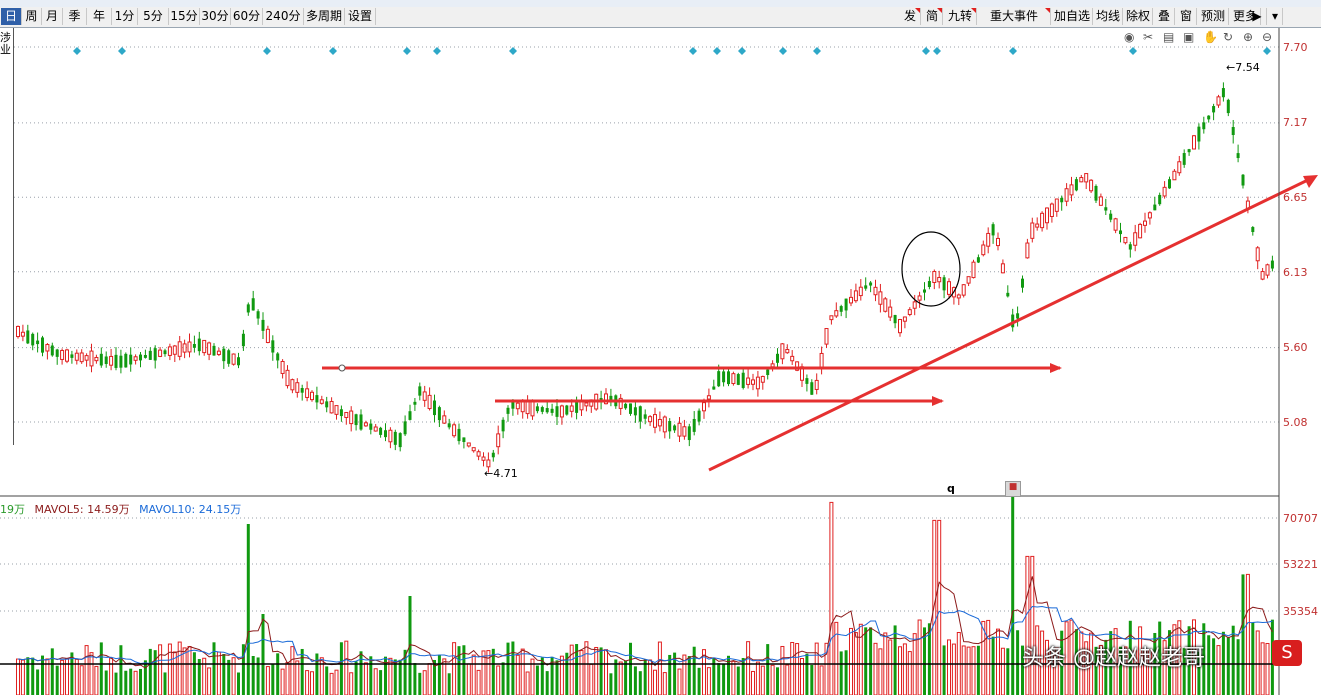 Image resolution: width=1321 pixels, height=695 pixels. What do you see at coordinates (82, 509) in the screenshot?
I see `mavol5-value: MAVOL5: 14.59万` at bounding box center [82, 509].